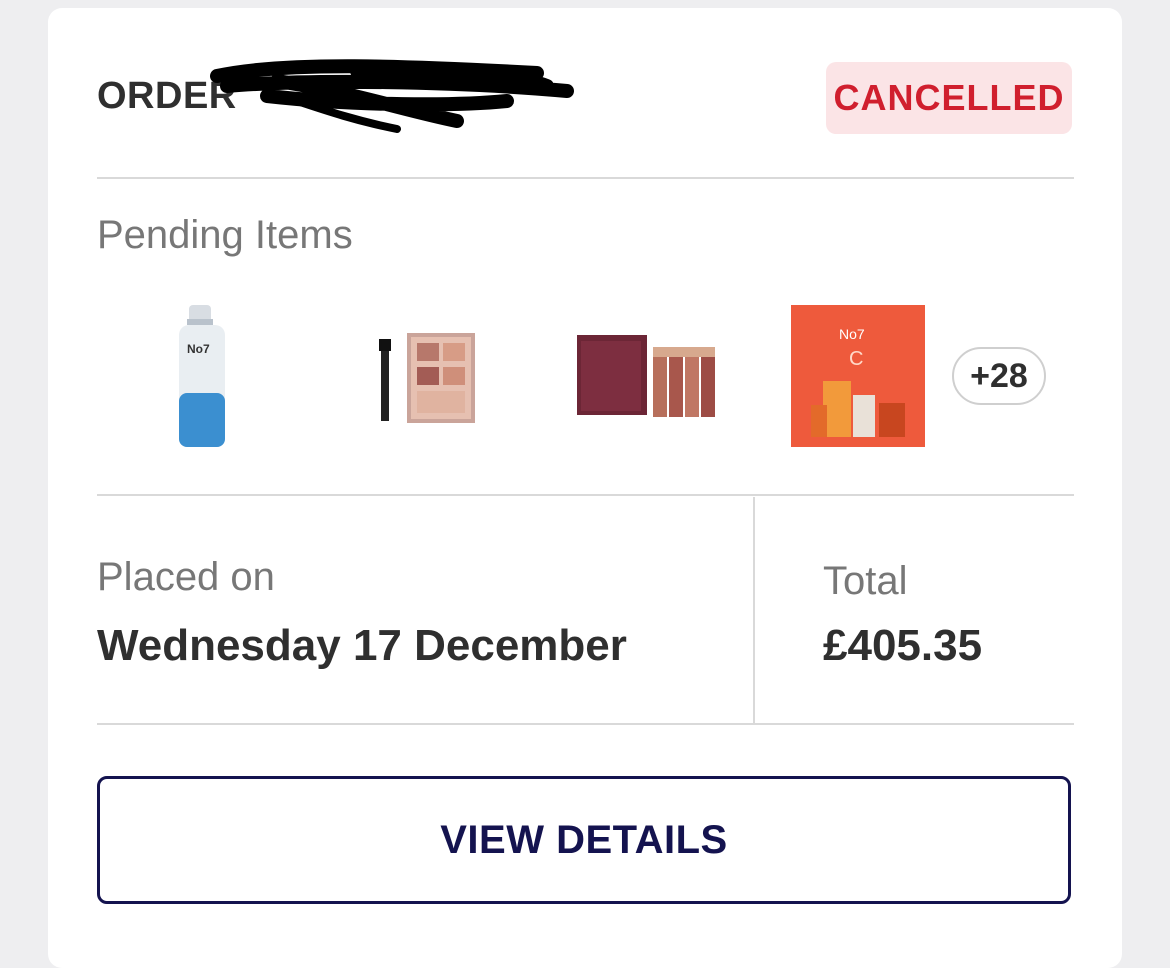  Describe the element at coordinates (647, 375) in the screenshot. I see `product-thumbnail-lipstick-set` at that location.